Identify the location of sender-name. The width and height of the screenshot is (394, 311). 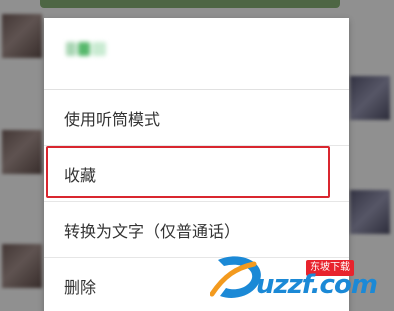
(91, 49).